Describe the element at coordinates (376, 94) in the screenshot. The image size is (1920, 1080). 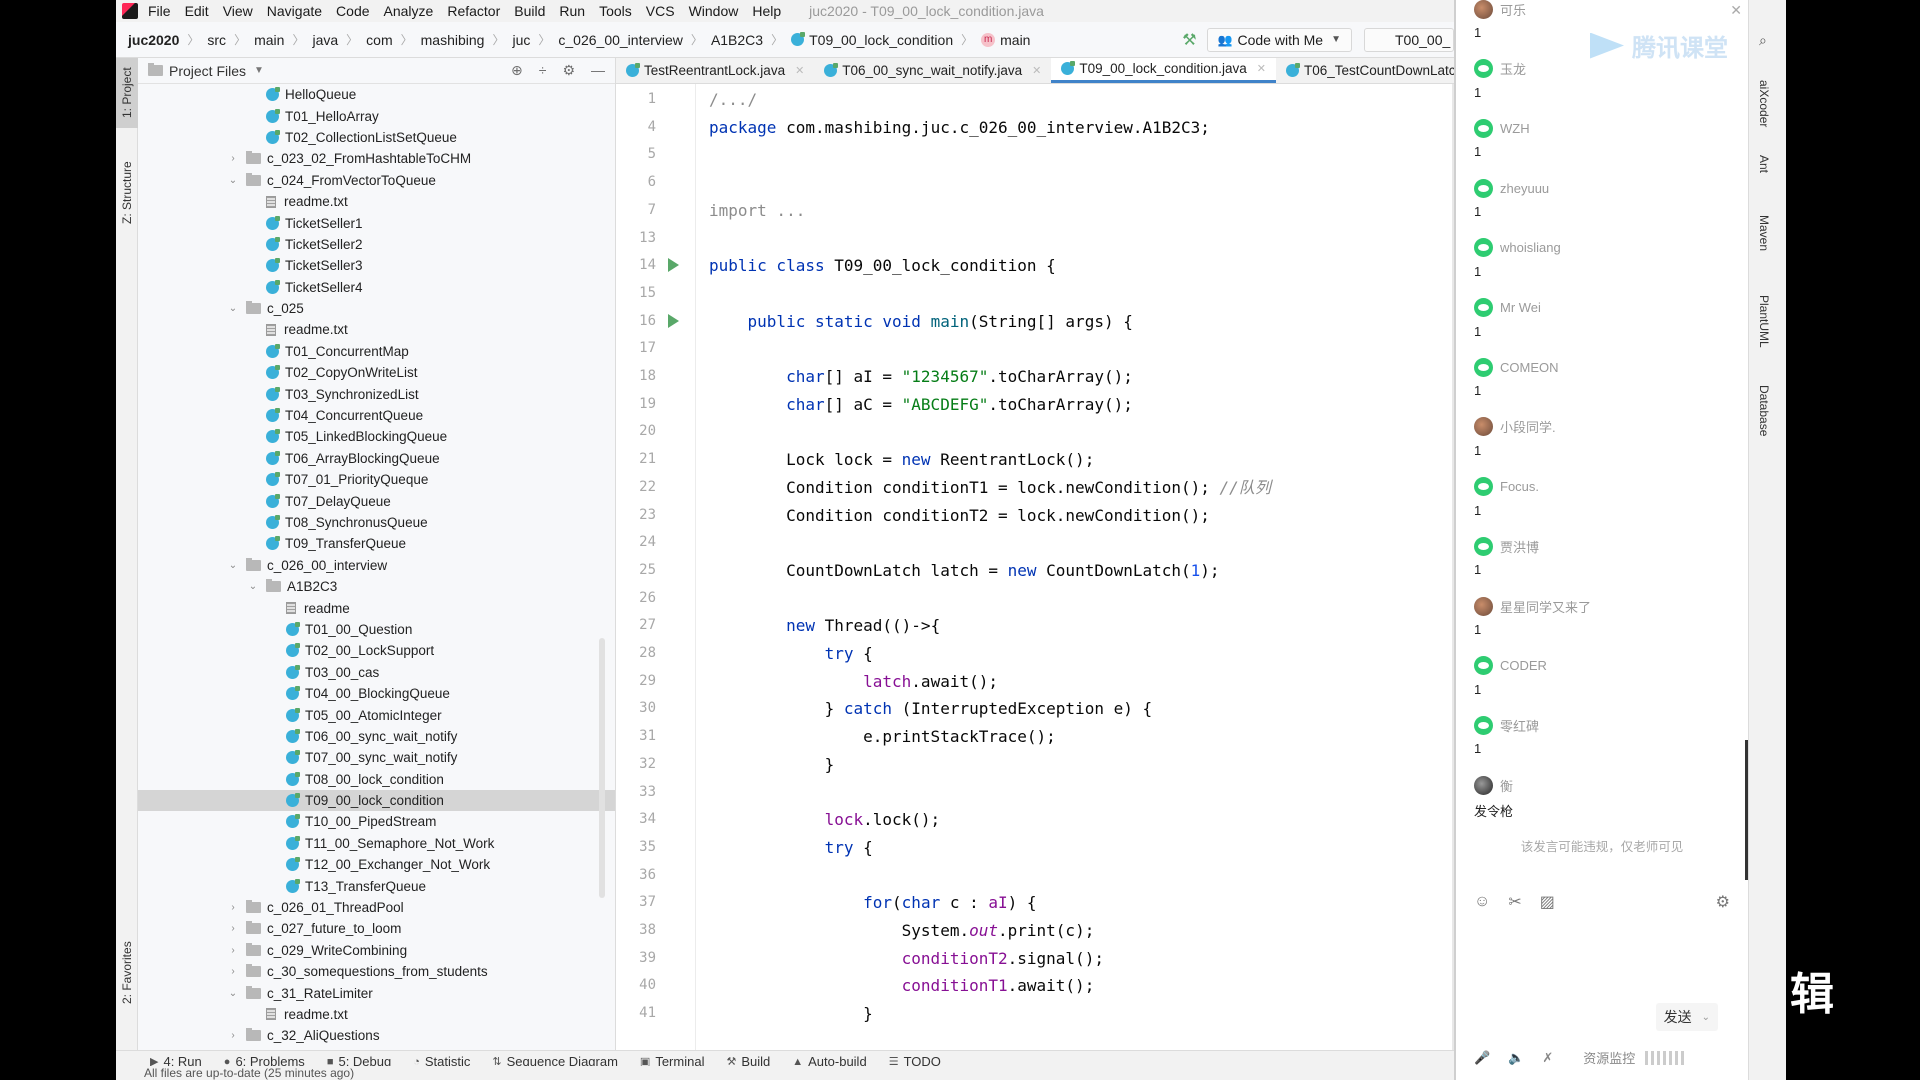
I see `tree-item: HelloQueue` at that location.